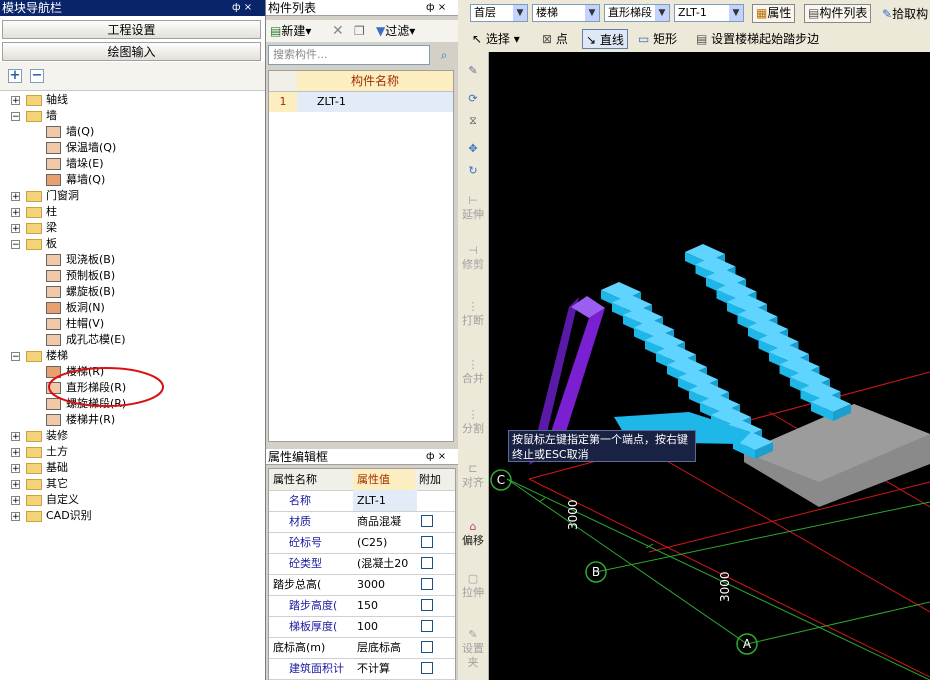  I want to click on set-grip-tool: ✎ 设置夹, so click(473, 649).